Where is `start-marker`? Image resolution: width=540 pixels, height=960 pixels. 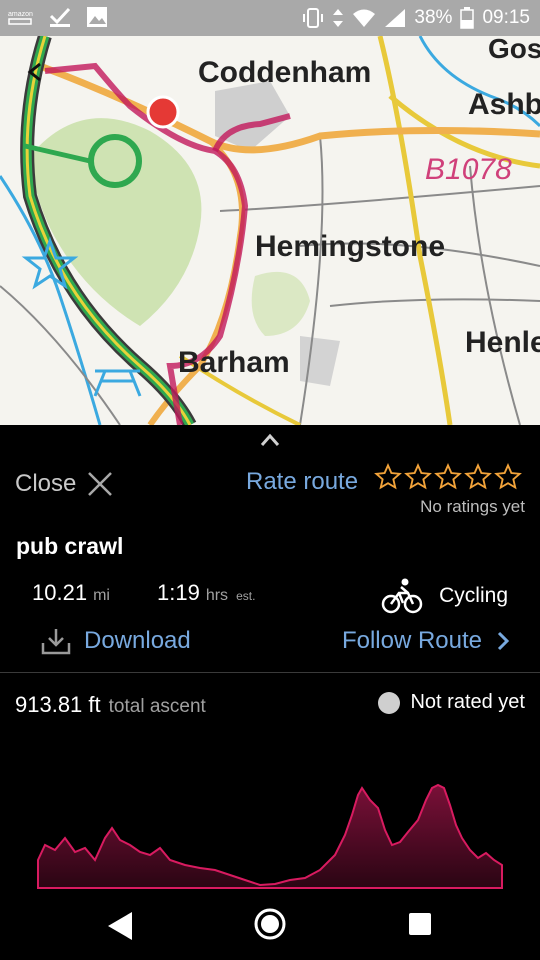 start-marker is located at coordinates (163, 112).